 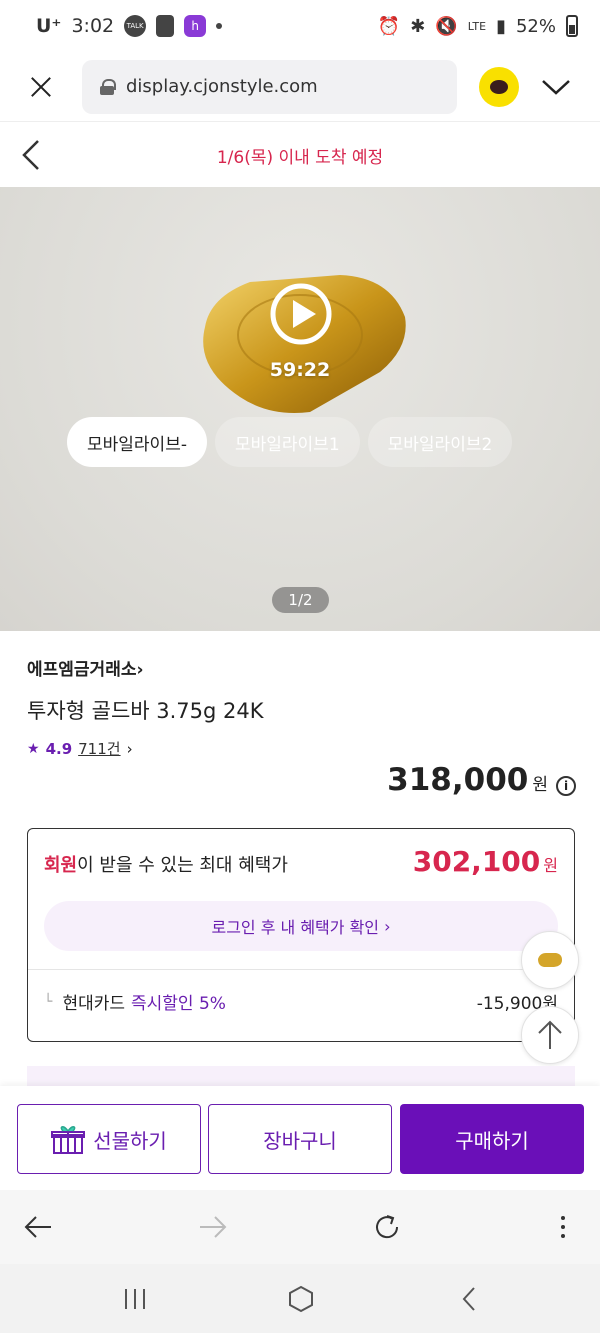 What do you see at coordinates (82, 670) in the screenshot?
I see `brand-name: 에프엠금거래소` at bounding box center [82, 670].